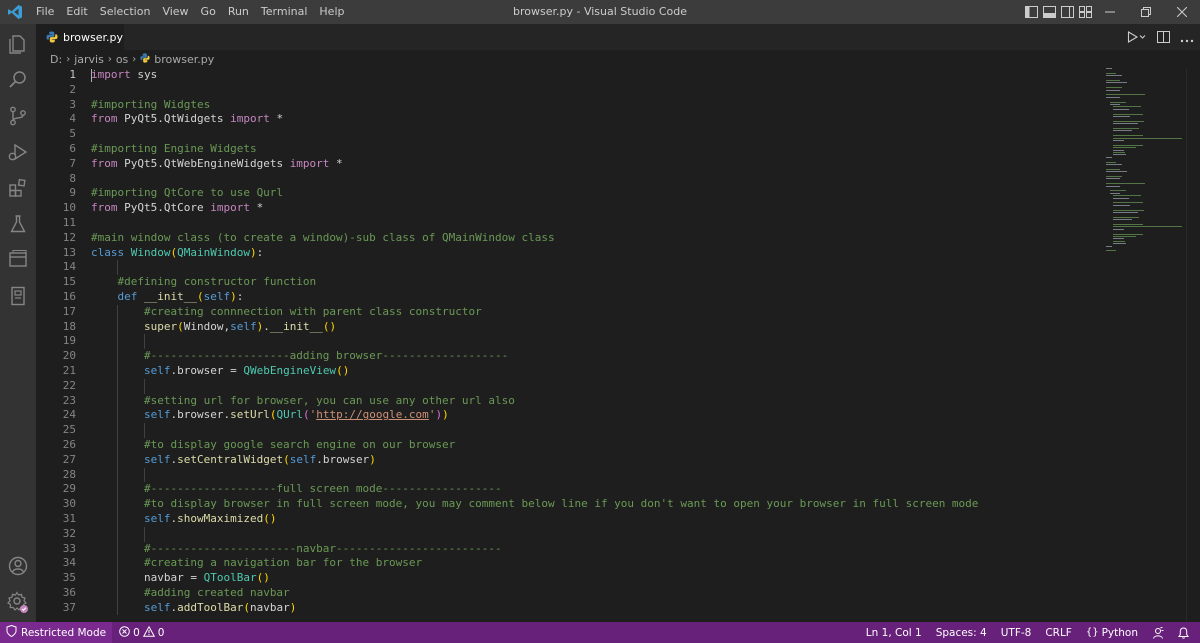 This screenshot has height=643, width=1200. Describe the element at coordinates (534, 593) in the screenshot. I see `code-line: #adding created navbar` at that location.